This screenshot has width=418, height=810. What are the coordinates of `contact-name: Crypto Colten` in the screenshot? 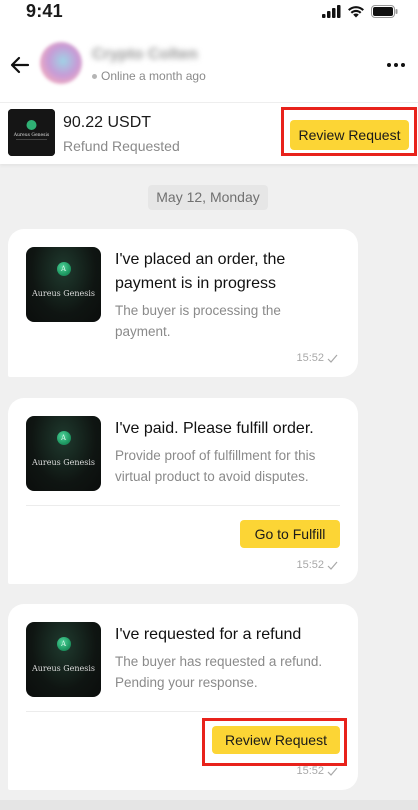 It's located at (145, 54).